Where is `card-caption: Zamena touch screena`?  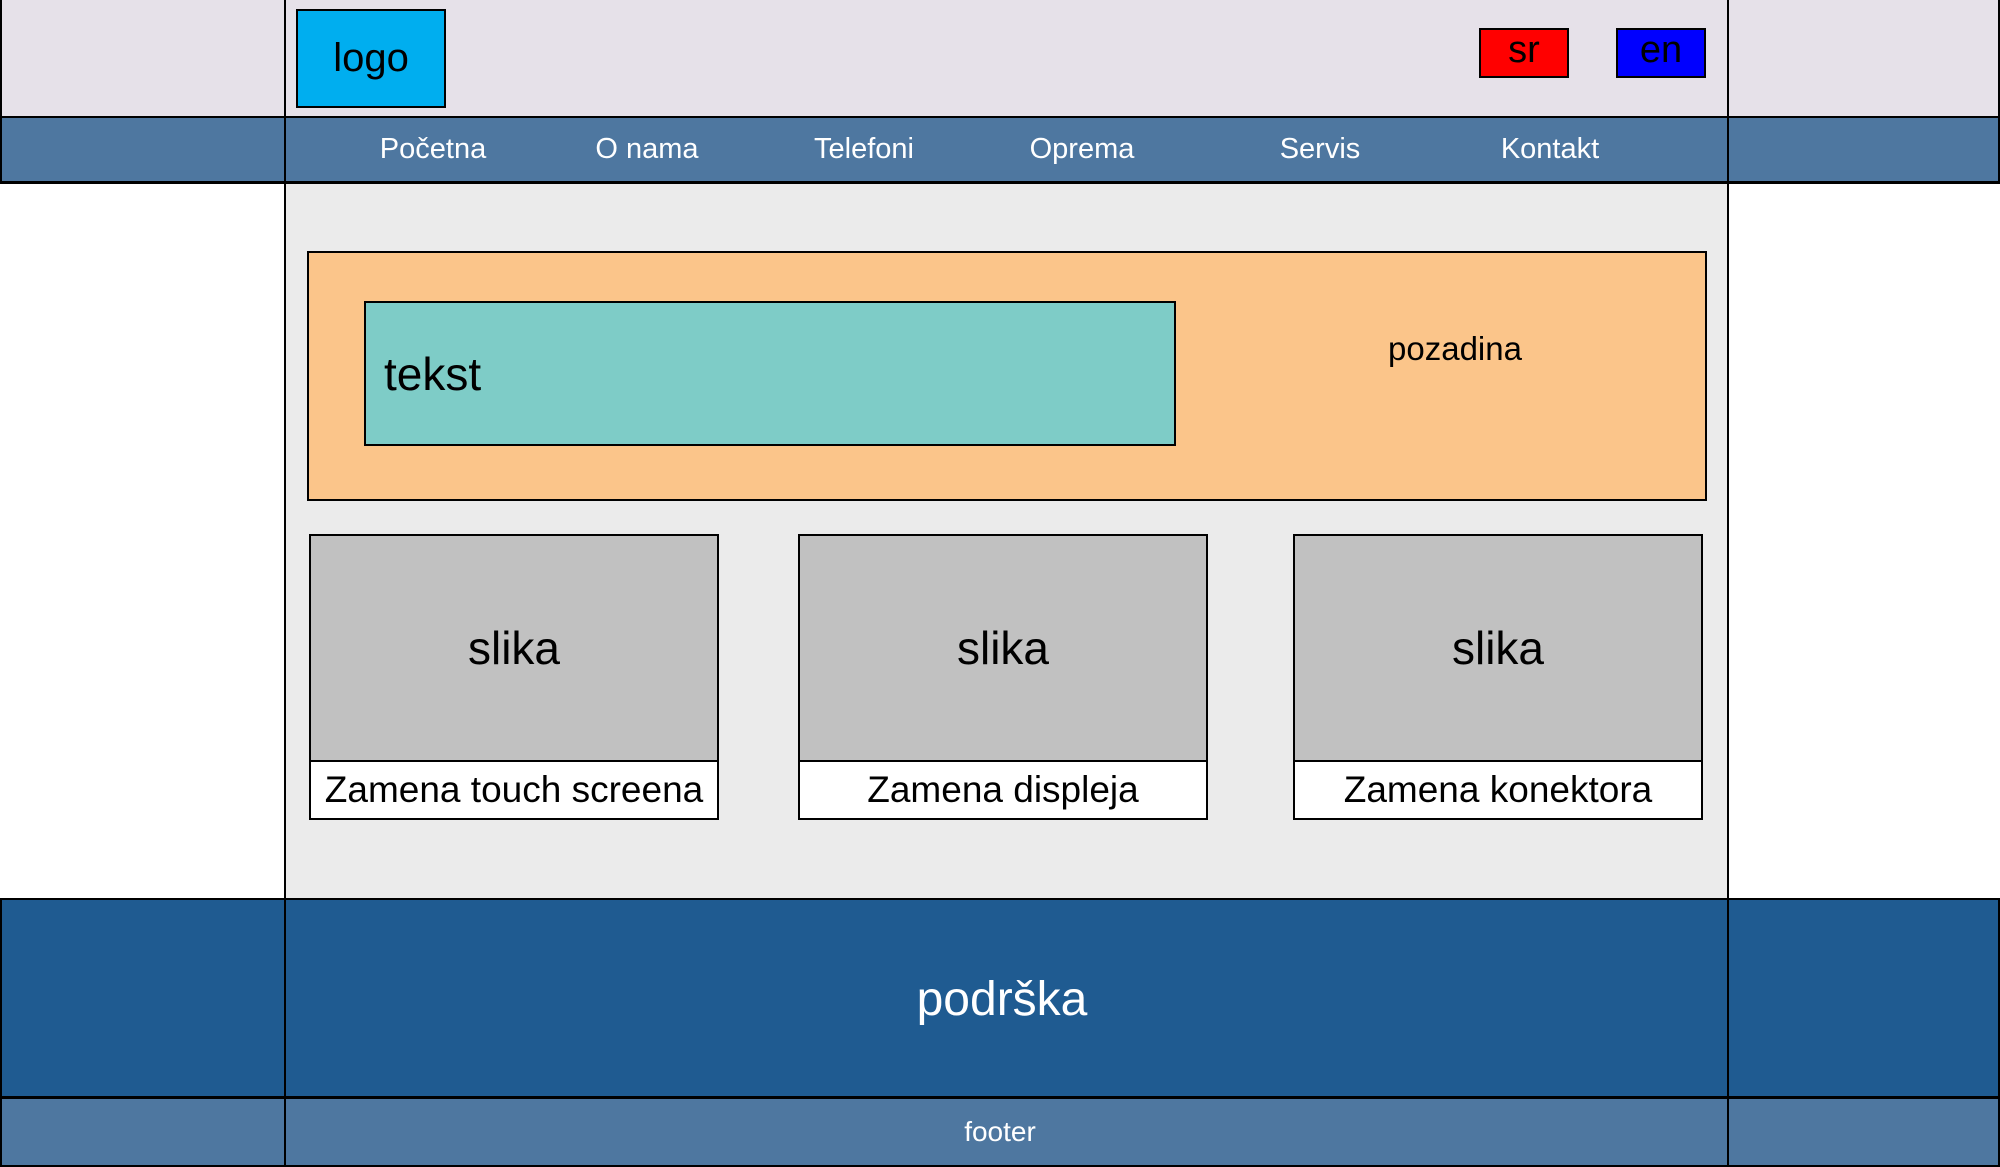
card-caption: Zamena touch screena is located at coordinates (514, 790).